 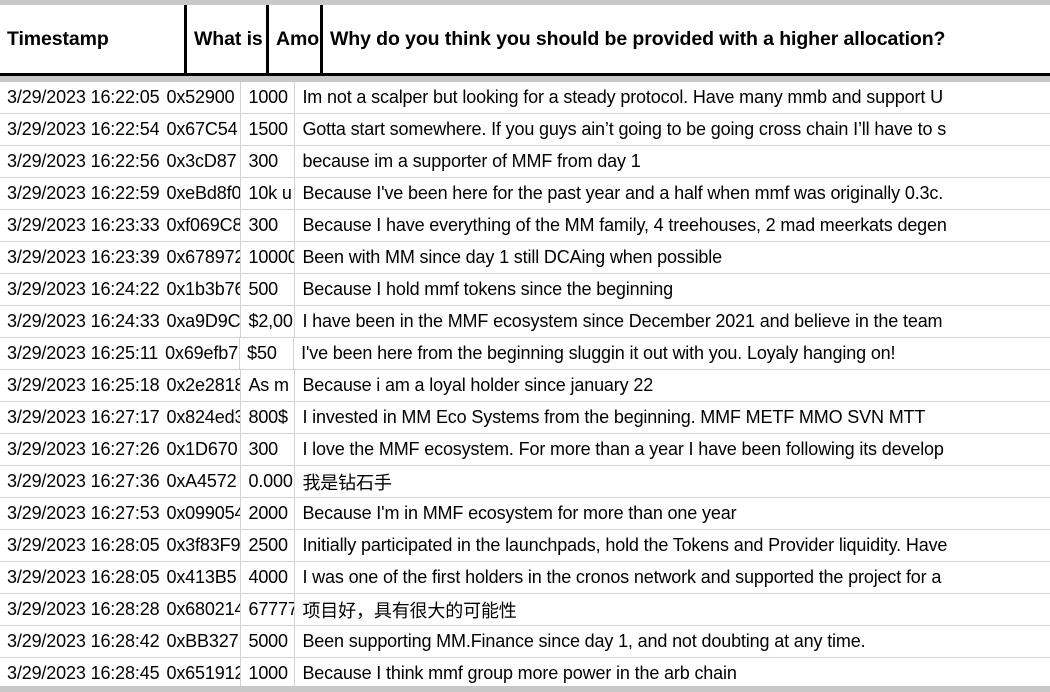 I want to click on cell-wallet: 0x52900, so click(x=200, y=97).